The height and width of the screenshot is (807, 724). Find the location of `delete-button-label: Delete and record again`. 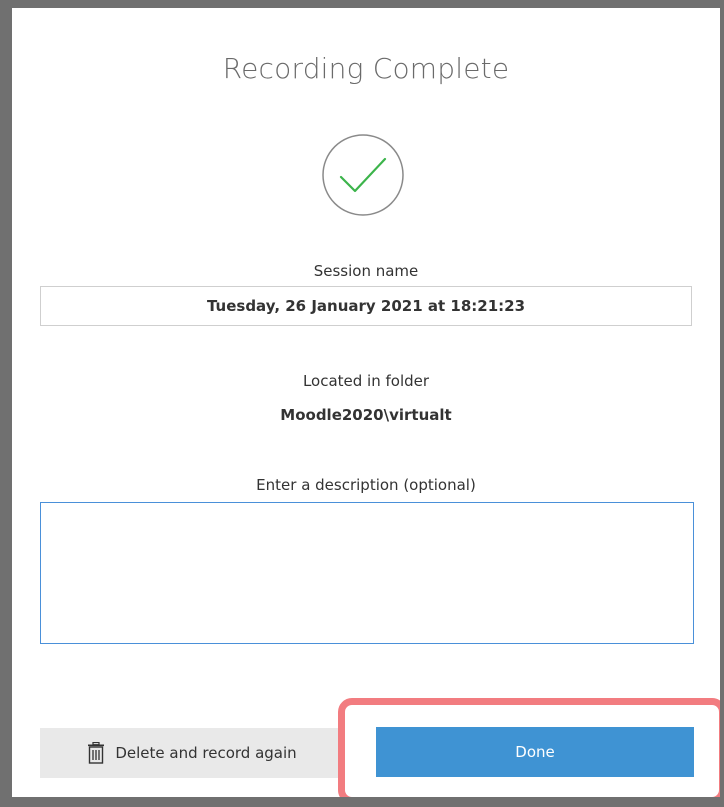

delete-button-label: Delete and record again is located at coordinates (206, 753).